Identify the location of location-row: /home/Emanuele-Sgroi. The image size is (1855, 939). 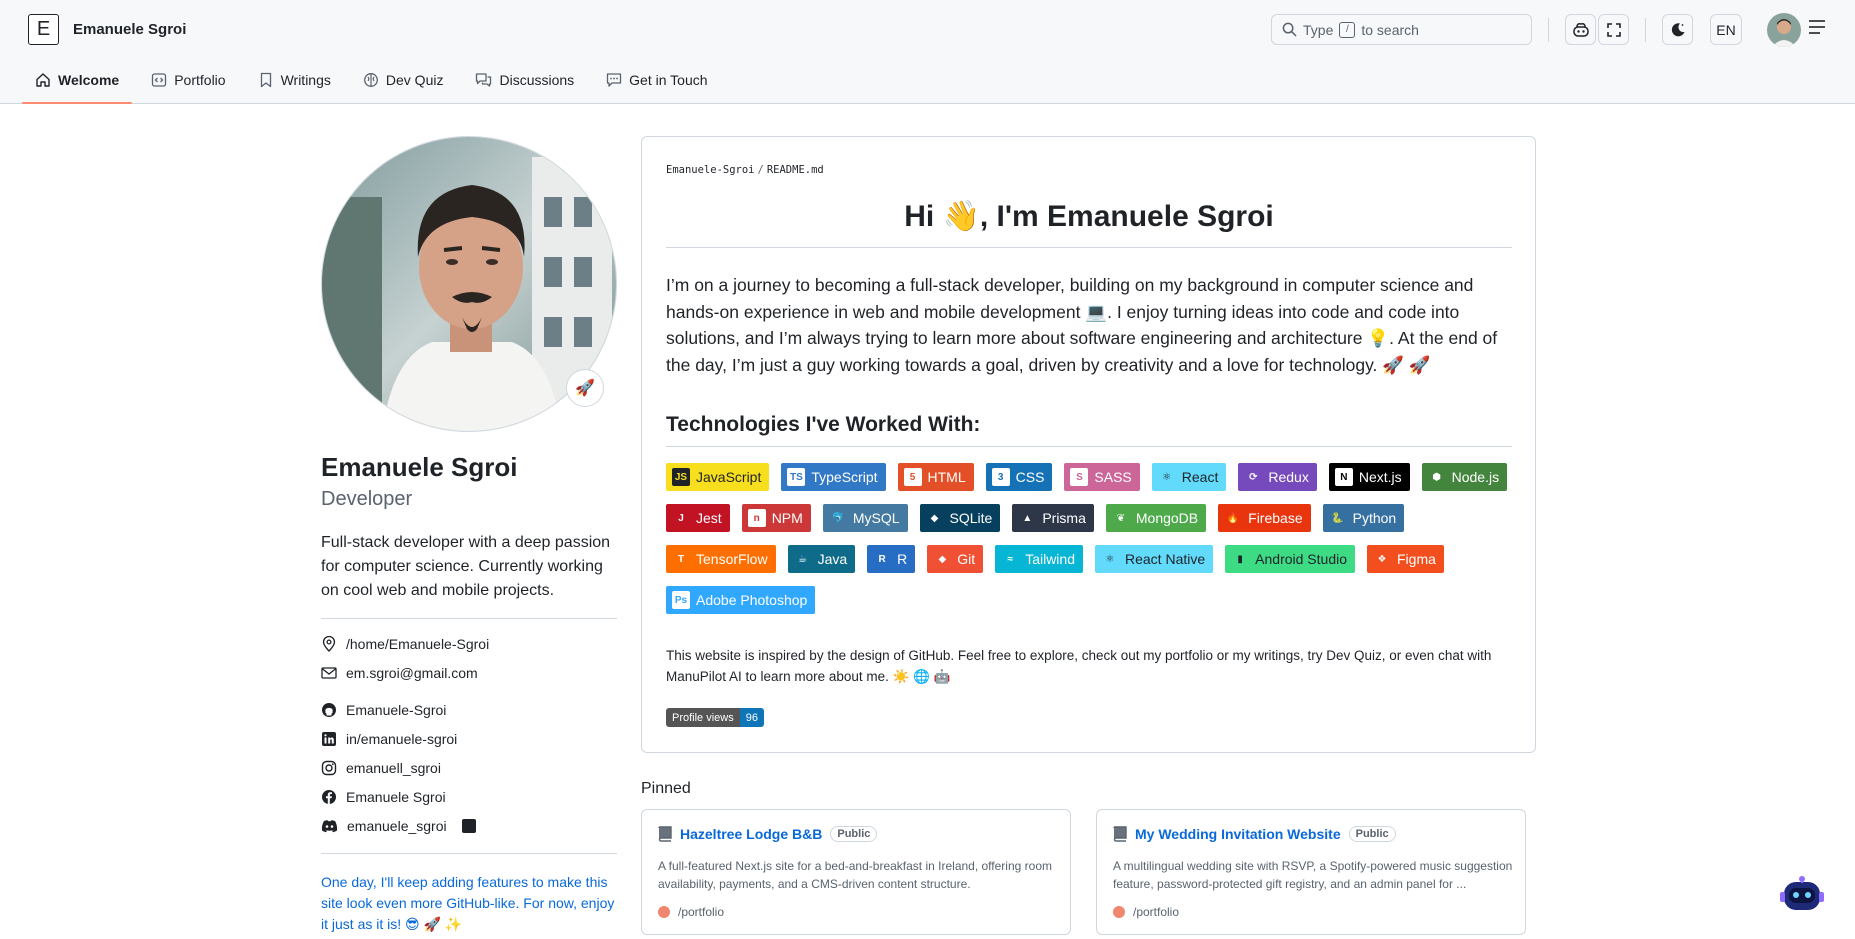
(405, 644).